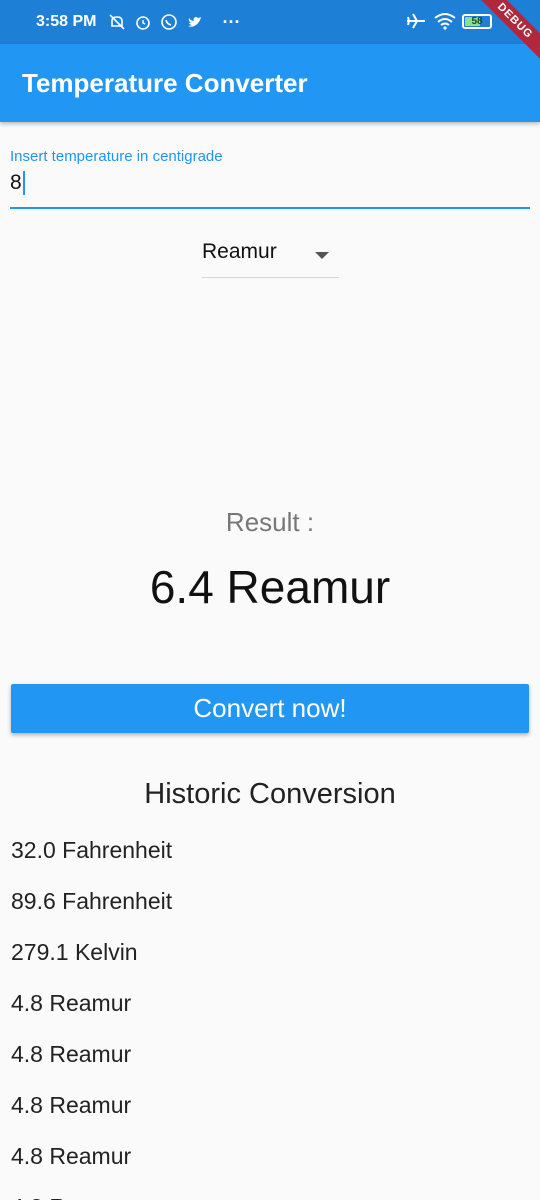 Image resolution: width=540 pixels, height=1200 pixels. I want to click on battery-icon: 58, so click(477, 21).